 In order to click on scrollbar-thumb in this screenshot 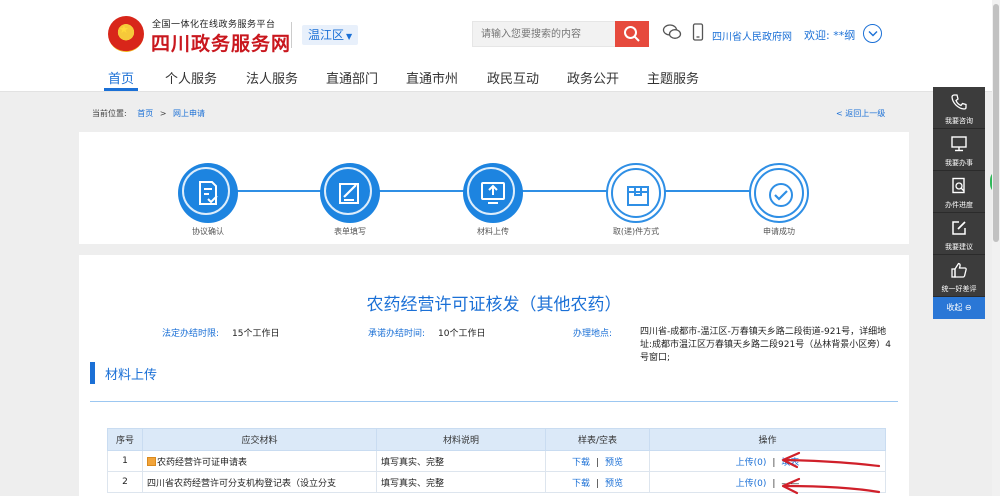, I will do `click(996, 123)`.